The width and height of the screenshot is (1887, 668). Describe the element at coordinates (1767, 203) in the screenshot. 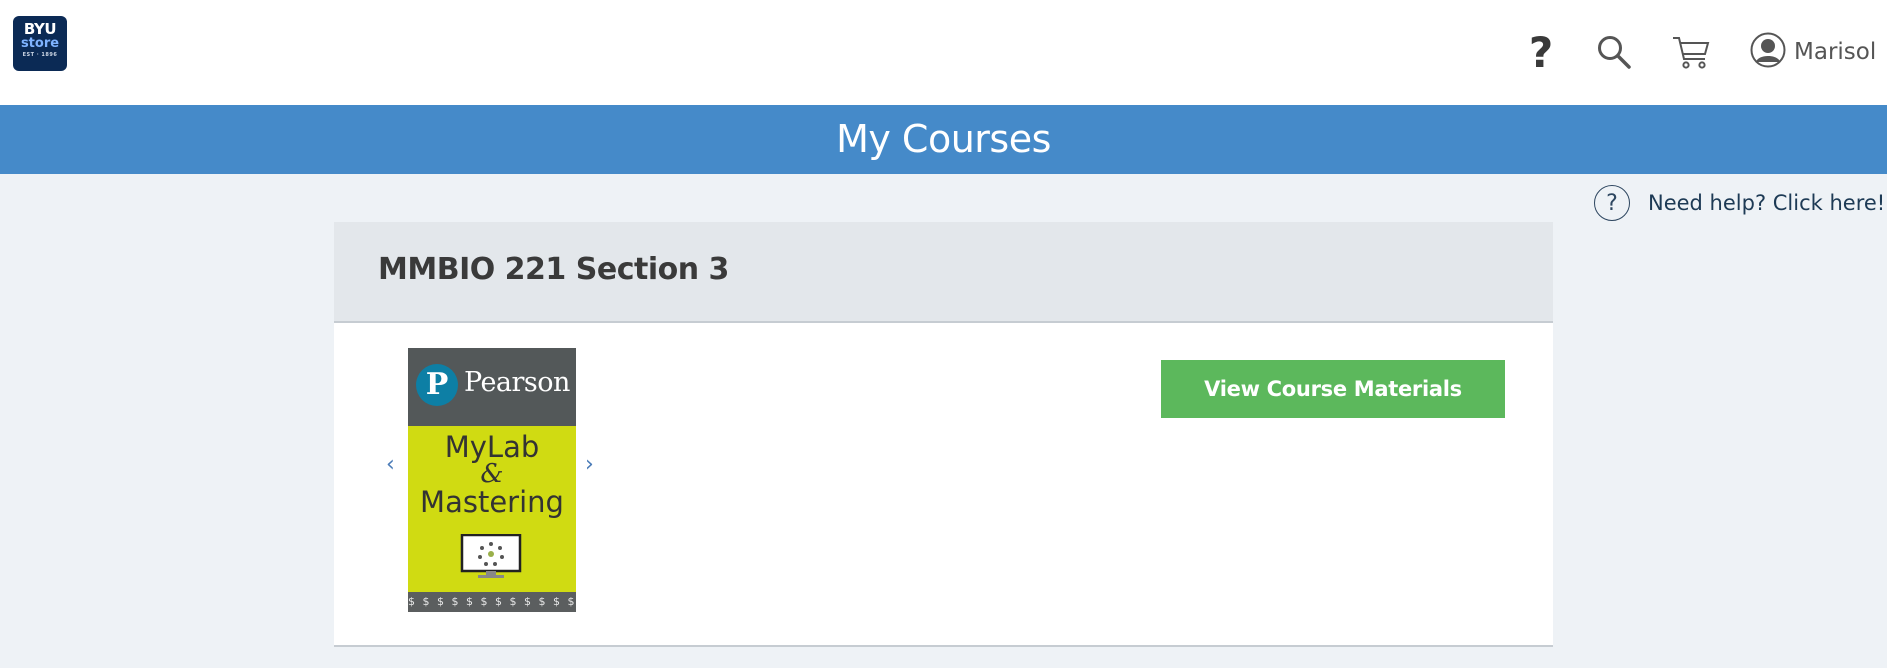

I see `need-help-label: Need help? Click here!` at that location.